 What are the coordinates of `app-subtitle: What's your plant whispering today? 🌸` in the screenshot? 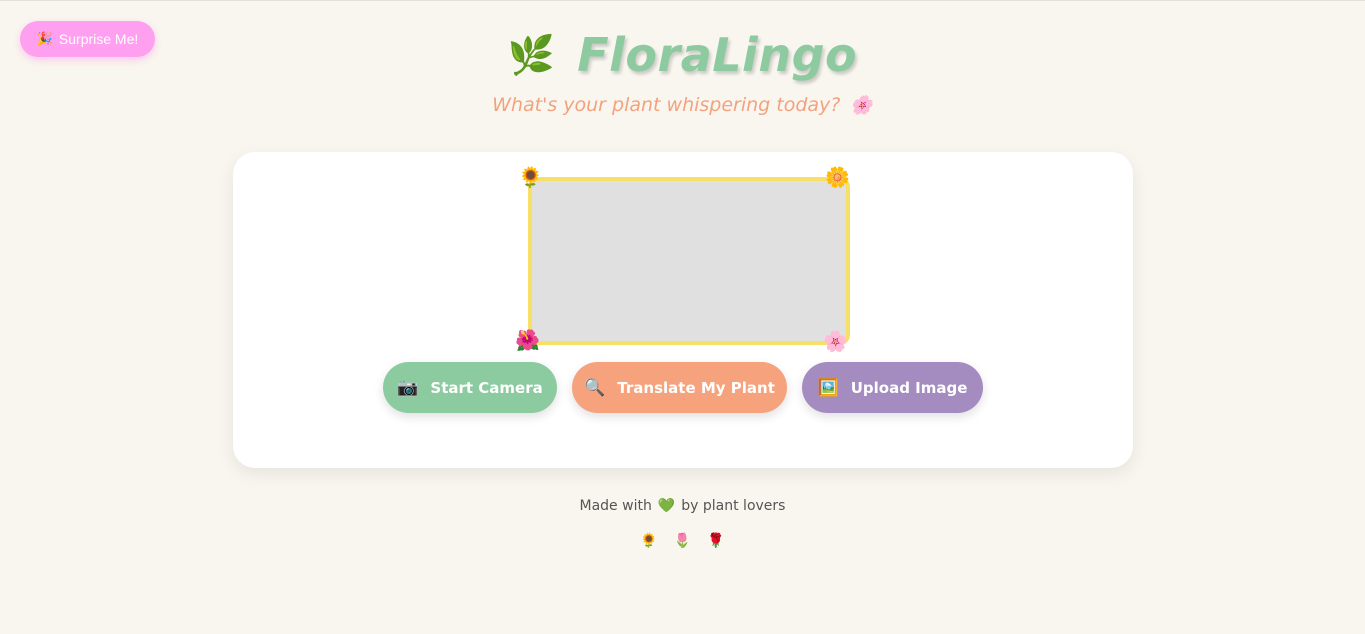 It's located at (682, 105).